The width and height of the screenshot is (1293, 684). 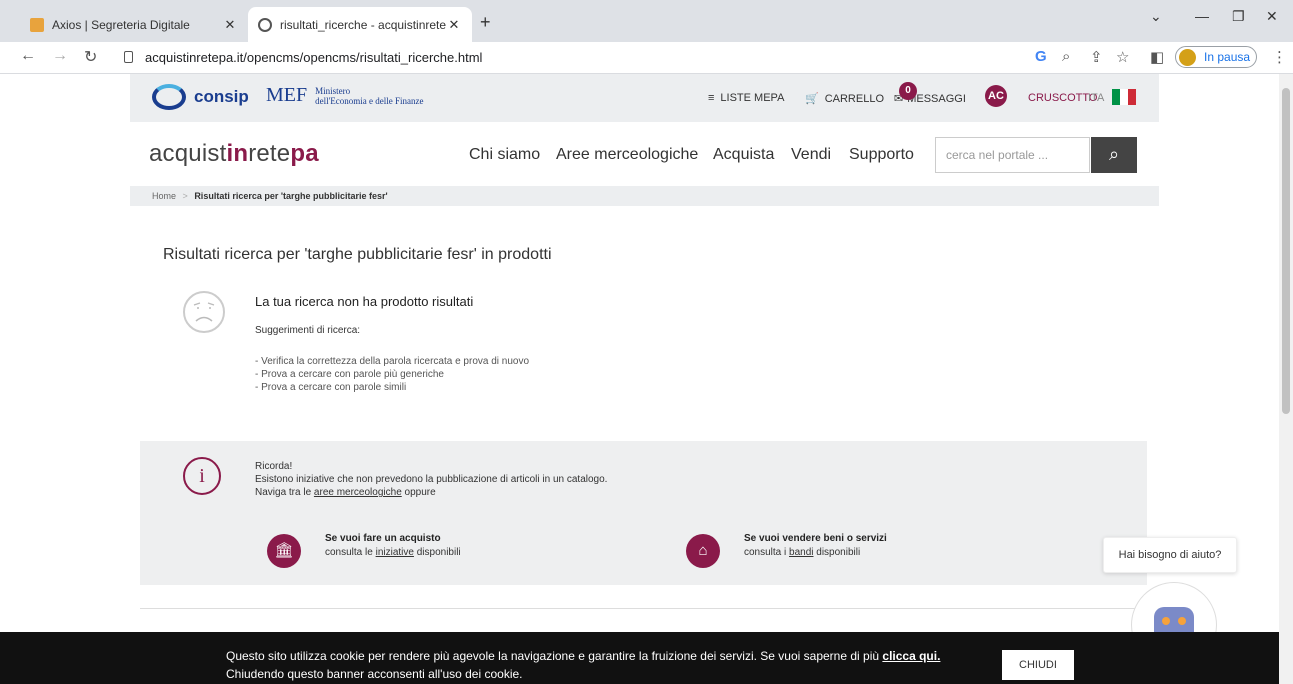 I want to click on nav-item-aree-merceologiche: Aree merceologiche, so click(x=627, y=155).